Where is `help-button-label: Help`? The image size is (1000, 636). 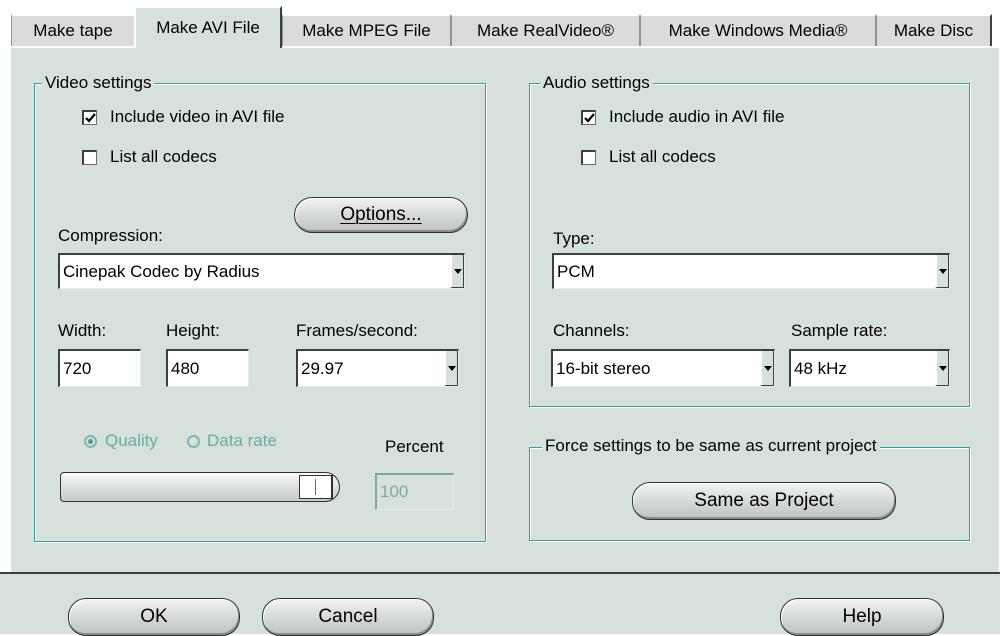 help-button-label: Help is located at coordinates (862, 616).